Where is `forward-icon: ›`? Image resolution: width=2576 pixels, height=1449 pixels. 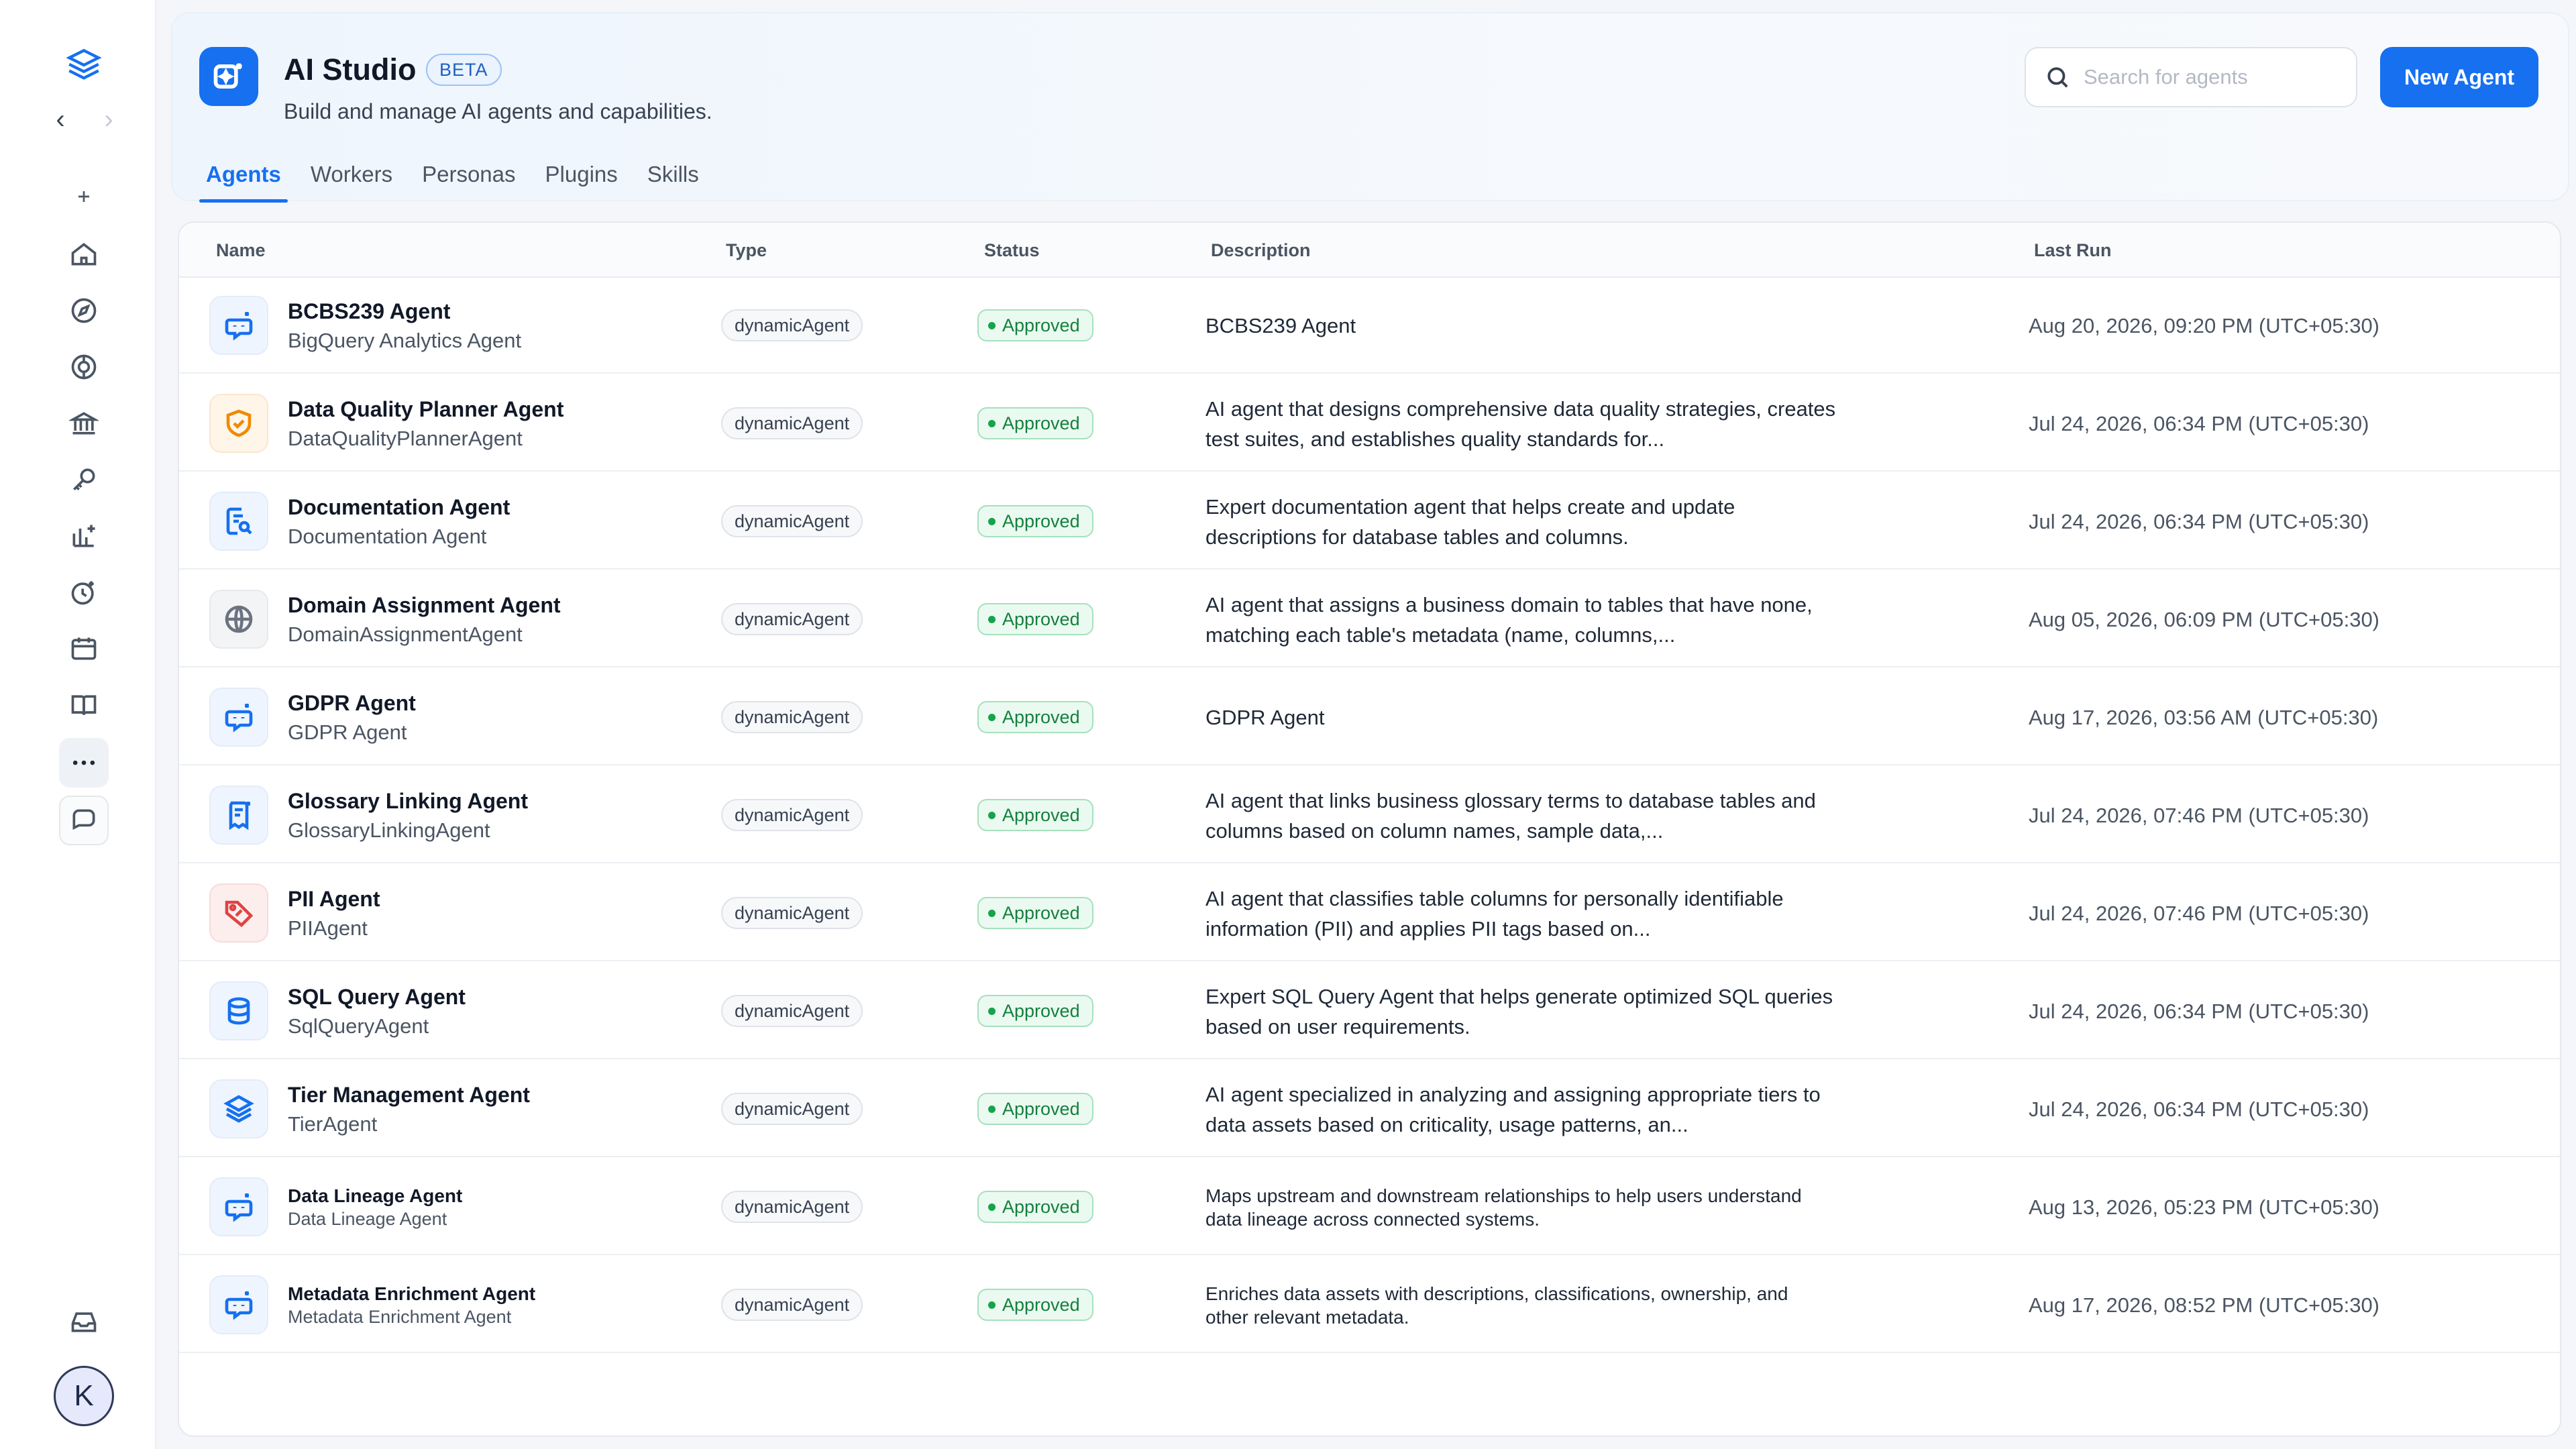
forward-icon: › is located at coordinates (108, 120).